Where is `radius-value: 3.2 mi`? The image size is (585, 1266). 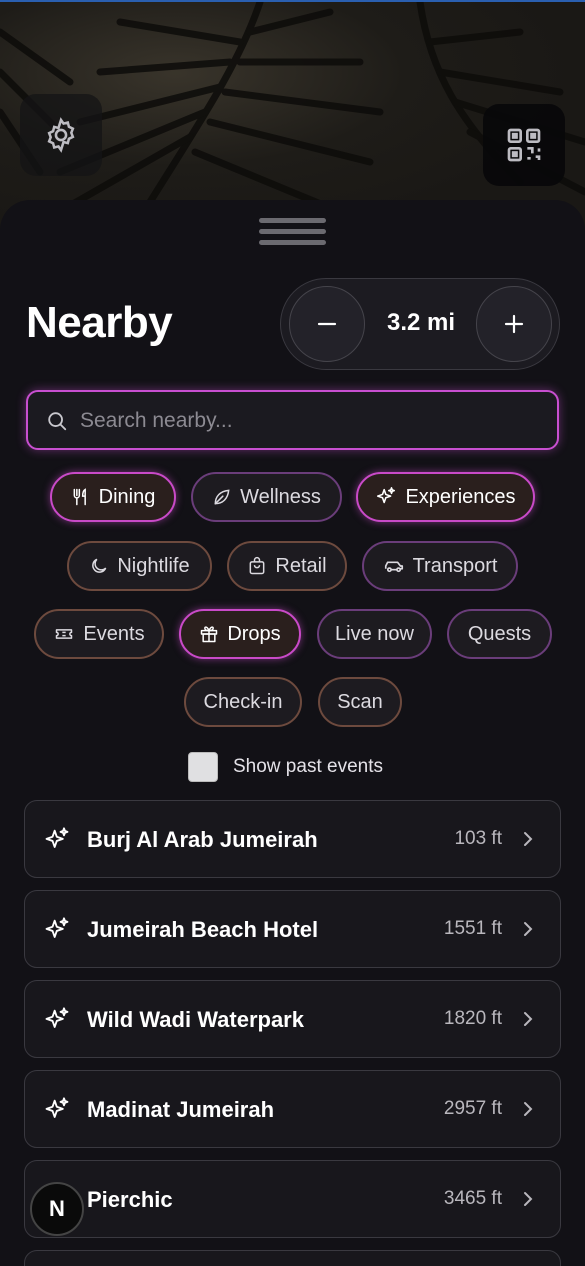 radius-value: 3.2 mi is located at coordinates (421, 322).